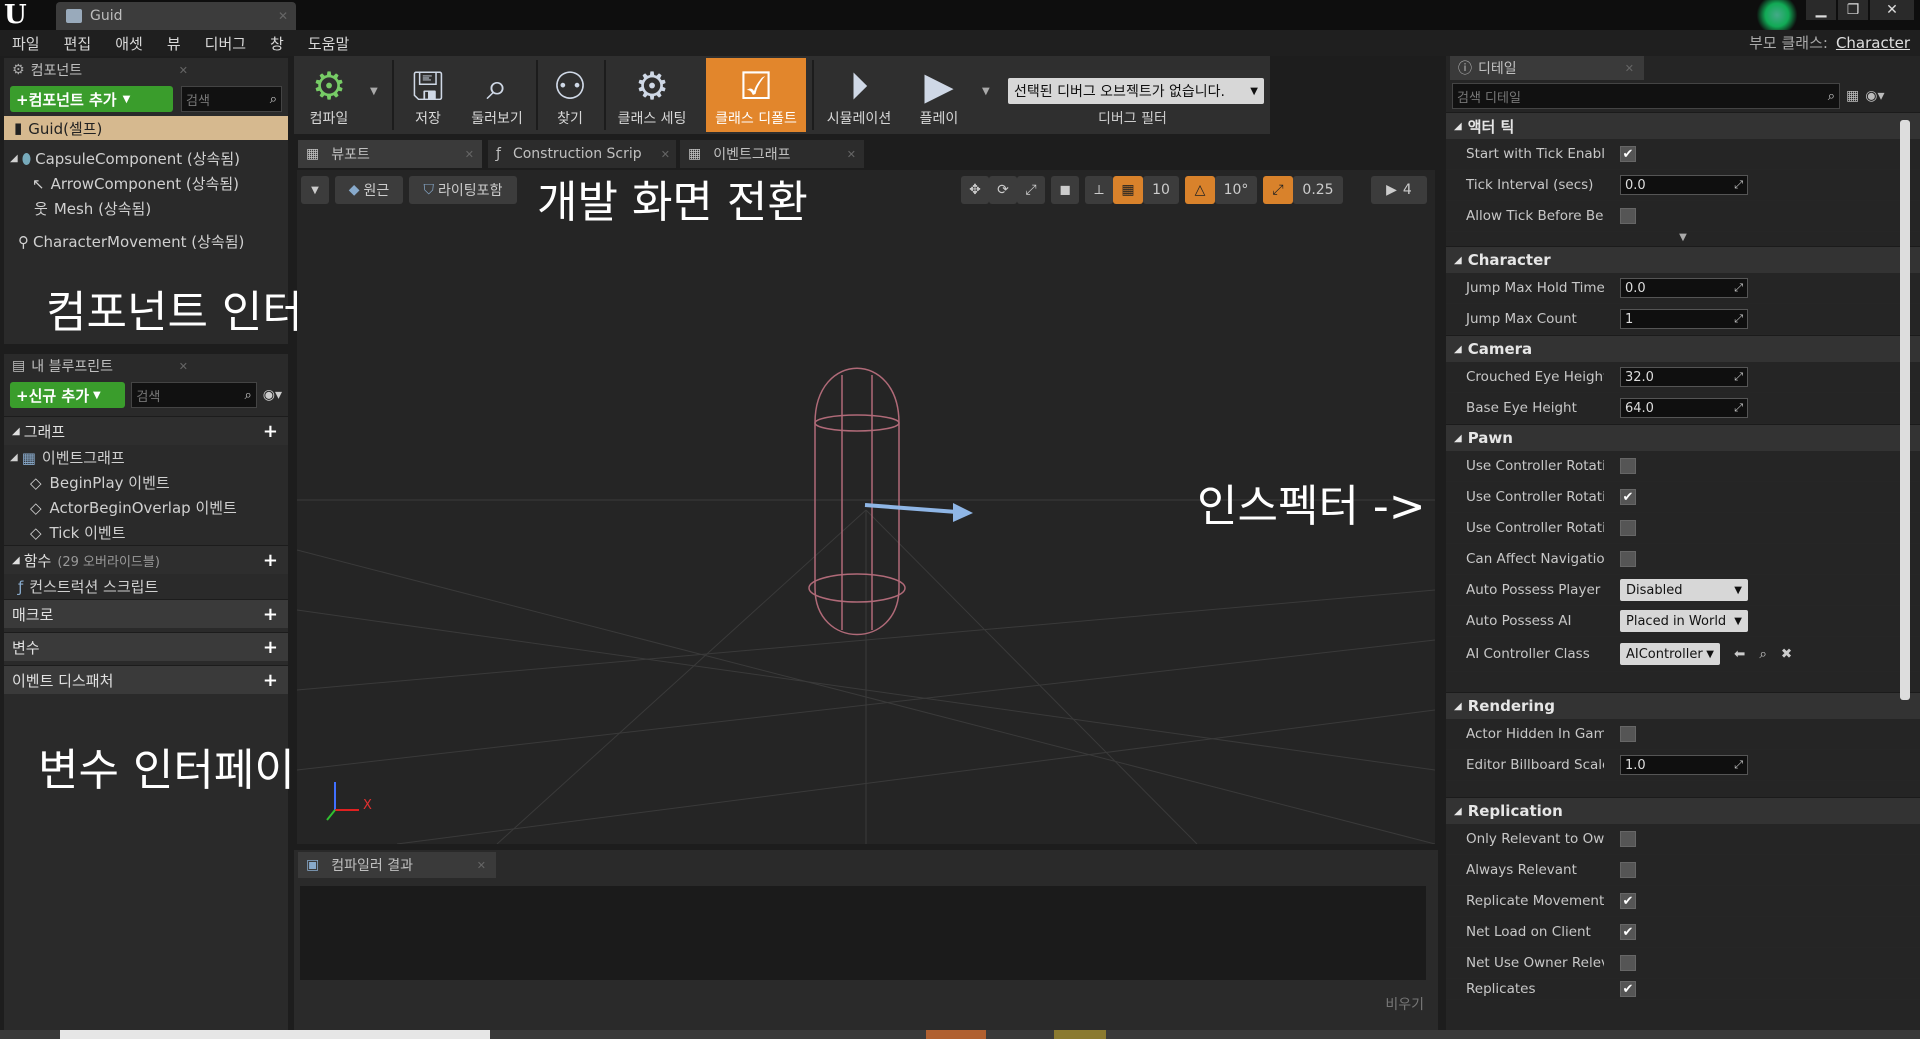 This screenshot has height=1039, width=1920. I want to click on surface-snap-button: ⟂, so click(1099, 190).